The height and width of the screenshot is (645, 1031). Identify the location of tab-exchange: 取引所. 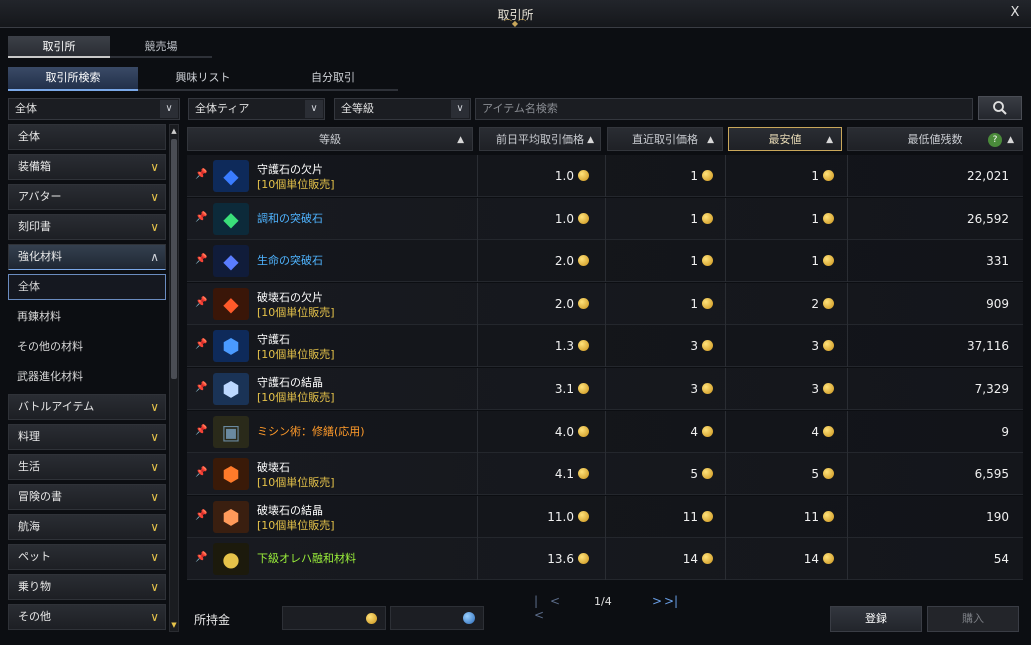
(59, 47).